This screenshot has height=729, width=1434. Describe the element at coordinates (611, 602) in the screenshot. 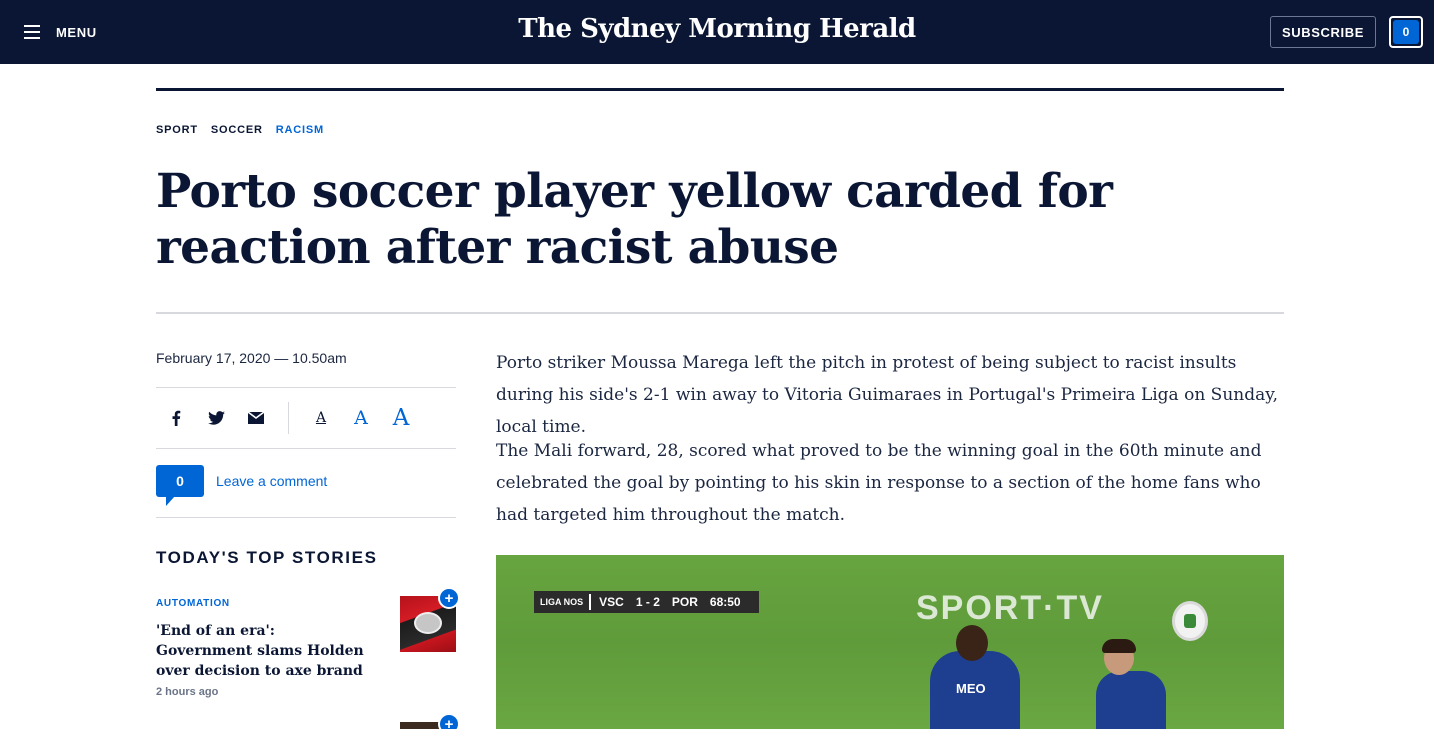

I see `home-team: VSC` at that location.